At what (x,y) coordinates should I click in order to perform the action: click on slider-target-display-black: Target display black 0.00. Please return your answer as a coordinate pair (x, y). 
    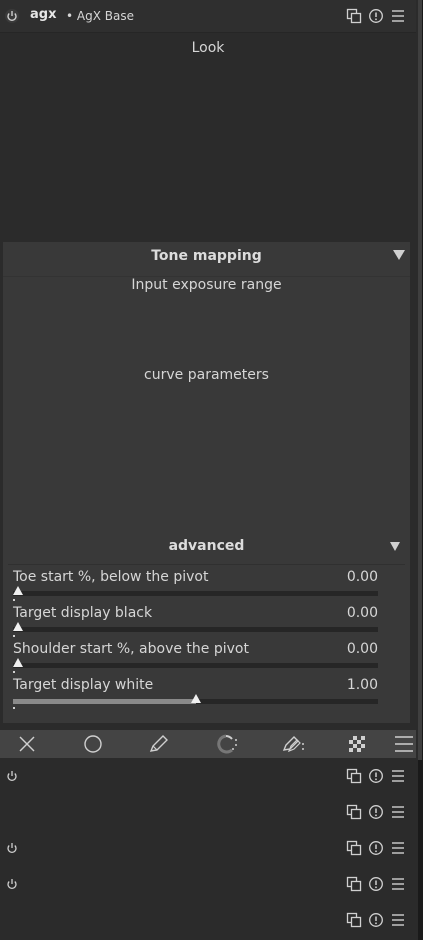
    Looking at the image, I should click on (195, 621).